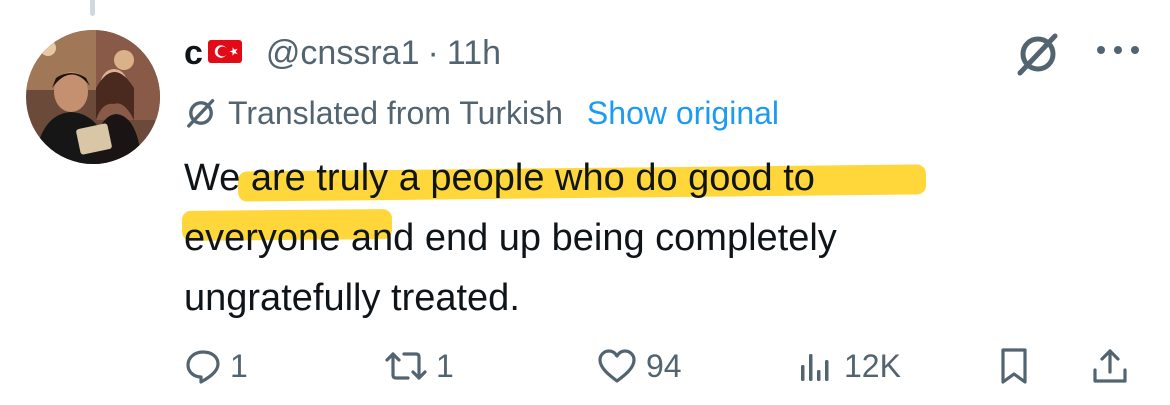 Image resolution: width=1170 pixels, height=405 pixels. I want to click on reply-count: 1, so click(239, 365).